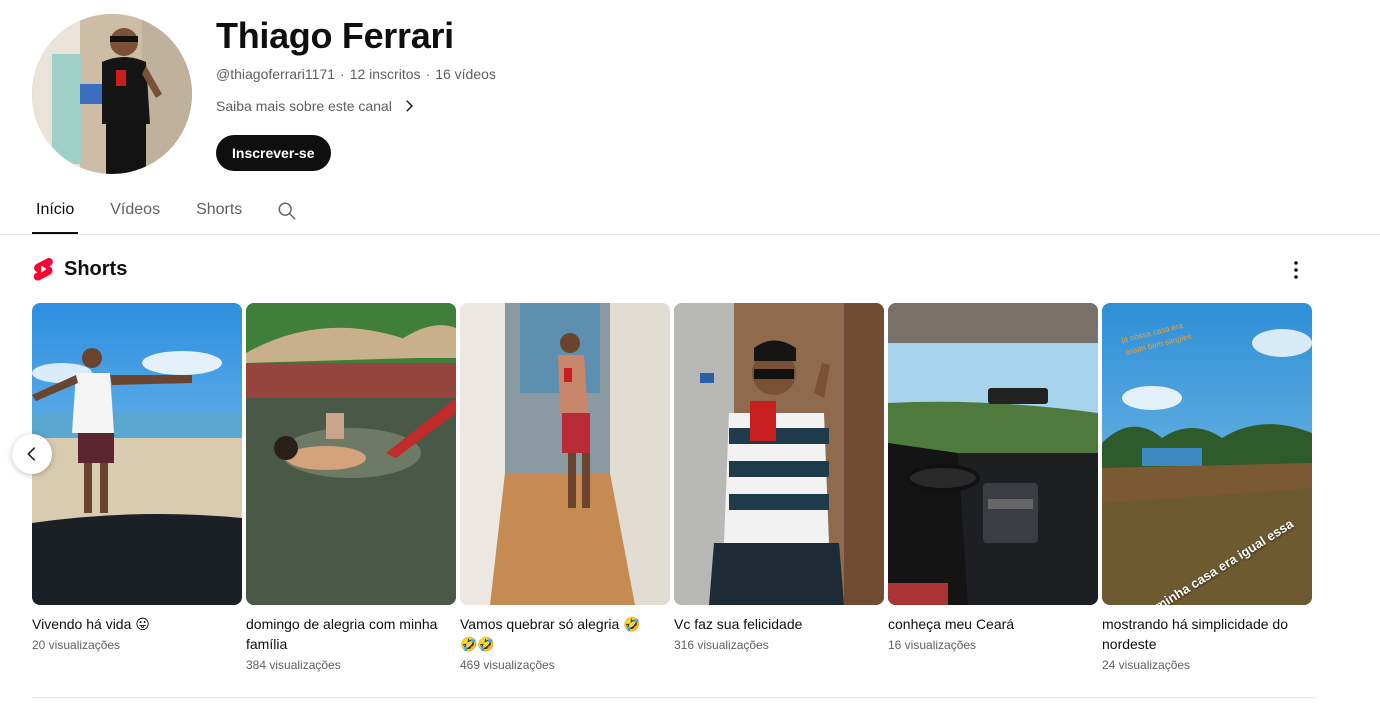 Image resolution: width=1380 pixels, height=717 pixels. What do you see at coordinates (304, 106) in the screenshot?
I see `about-channel-label: Saiba mais sobre este canal` at bounding box center [304, 106].